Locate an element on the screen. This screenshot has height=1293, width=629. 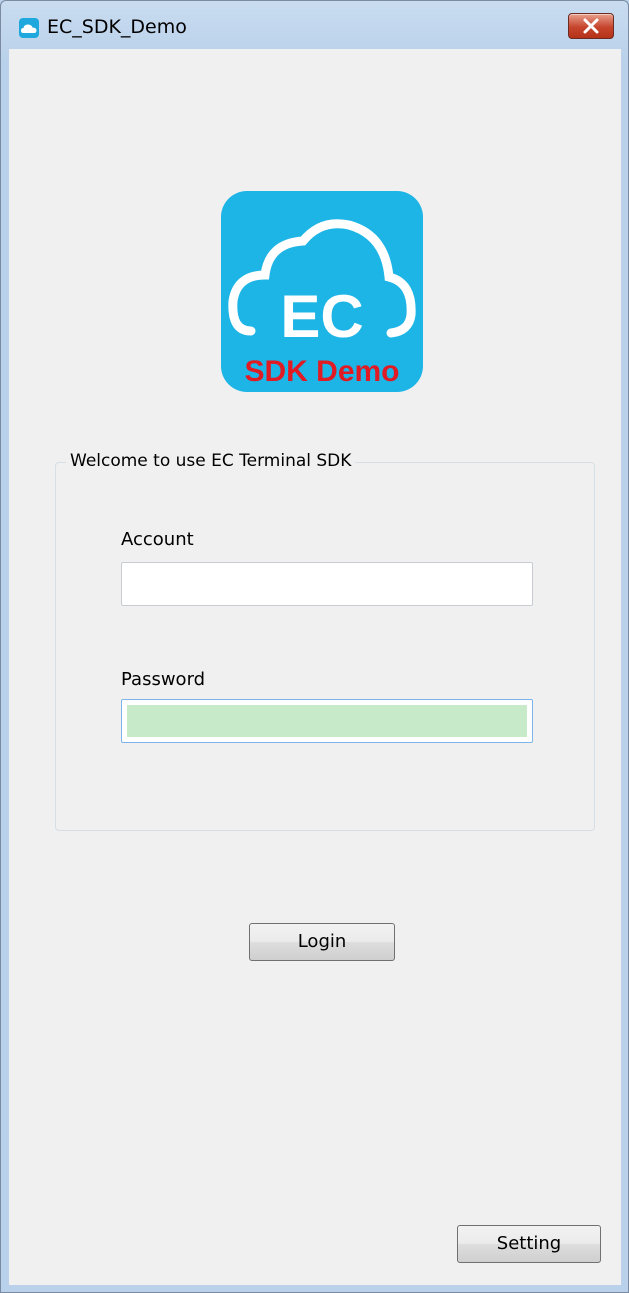
password-input is located at coordinates (327, 721).